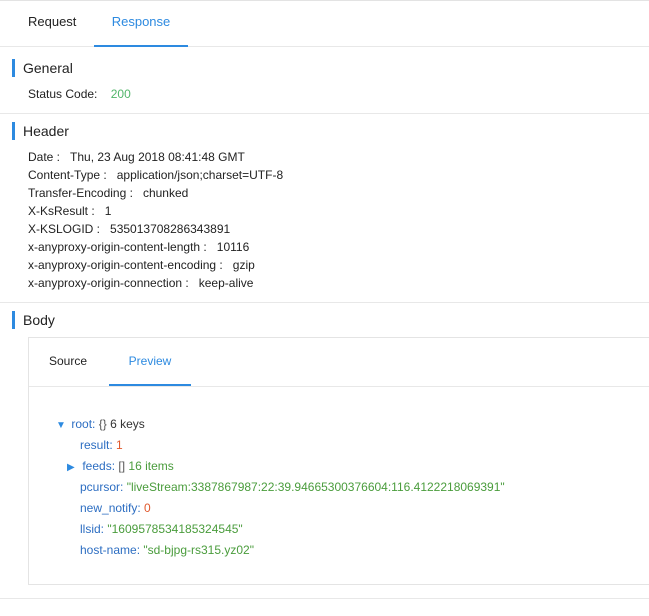  What do you see at coordinates (226, 283) in the screenshot?
I see `header-value: keep-alive` at bounding box center [226, 283].